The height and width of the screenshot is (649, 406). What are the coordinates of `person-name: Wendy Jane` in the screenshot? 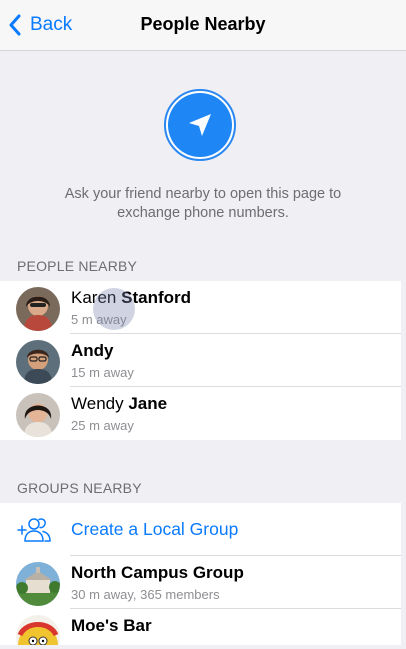 It's located at (119, 403).